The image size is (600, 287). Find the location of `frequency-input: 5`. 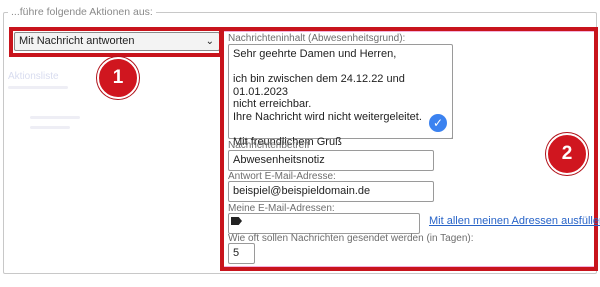

frequency-input: 5 is located at coordinates (241, 253).